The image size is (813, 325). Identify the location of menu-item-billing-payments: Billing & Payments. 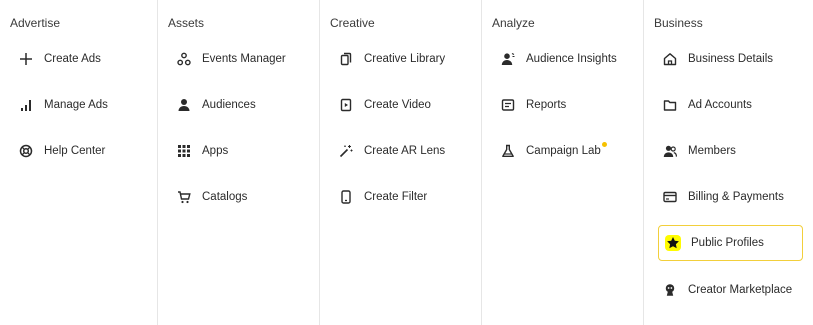
(719, 197).